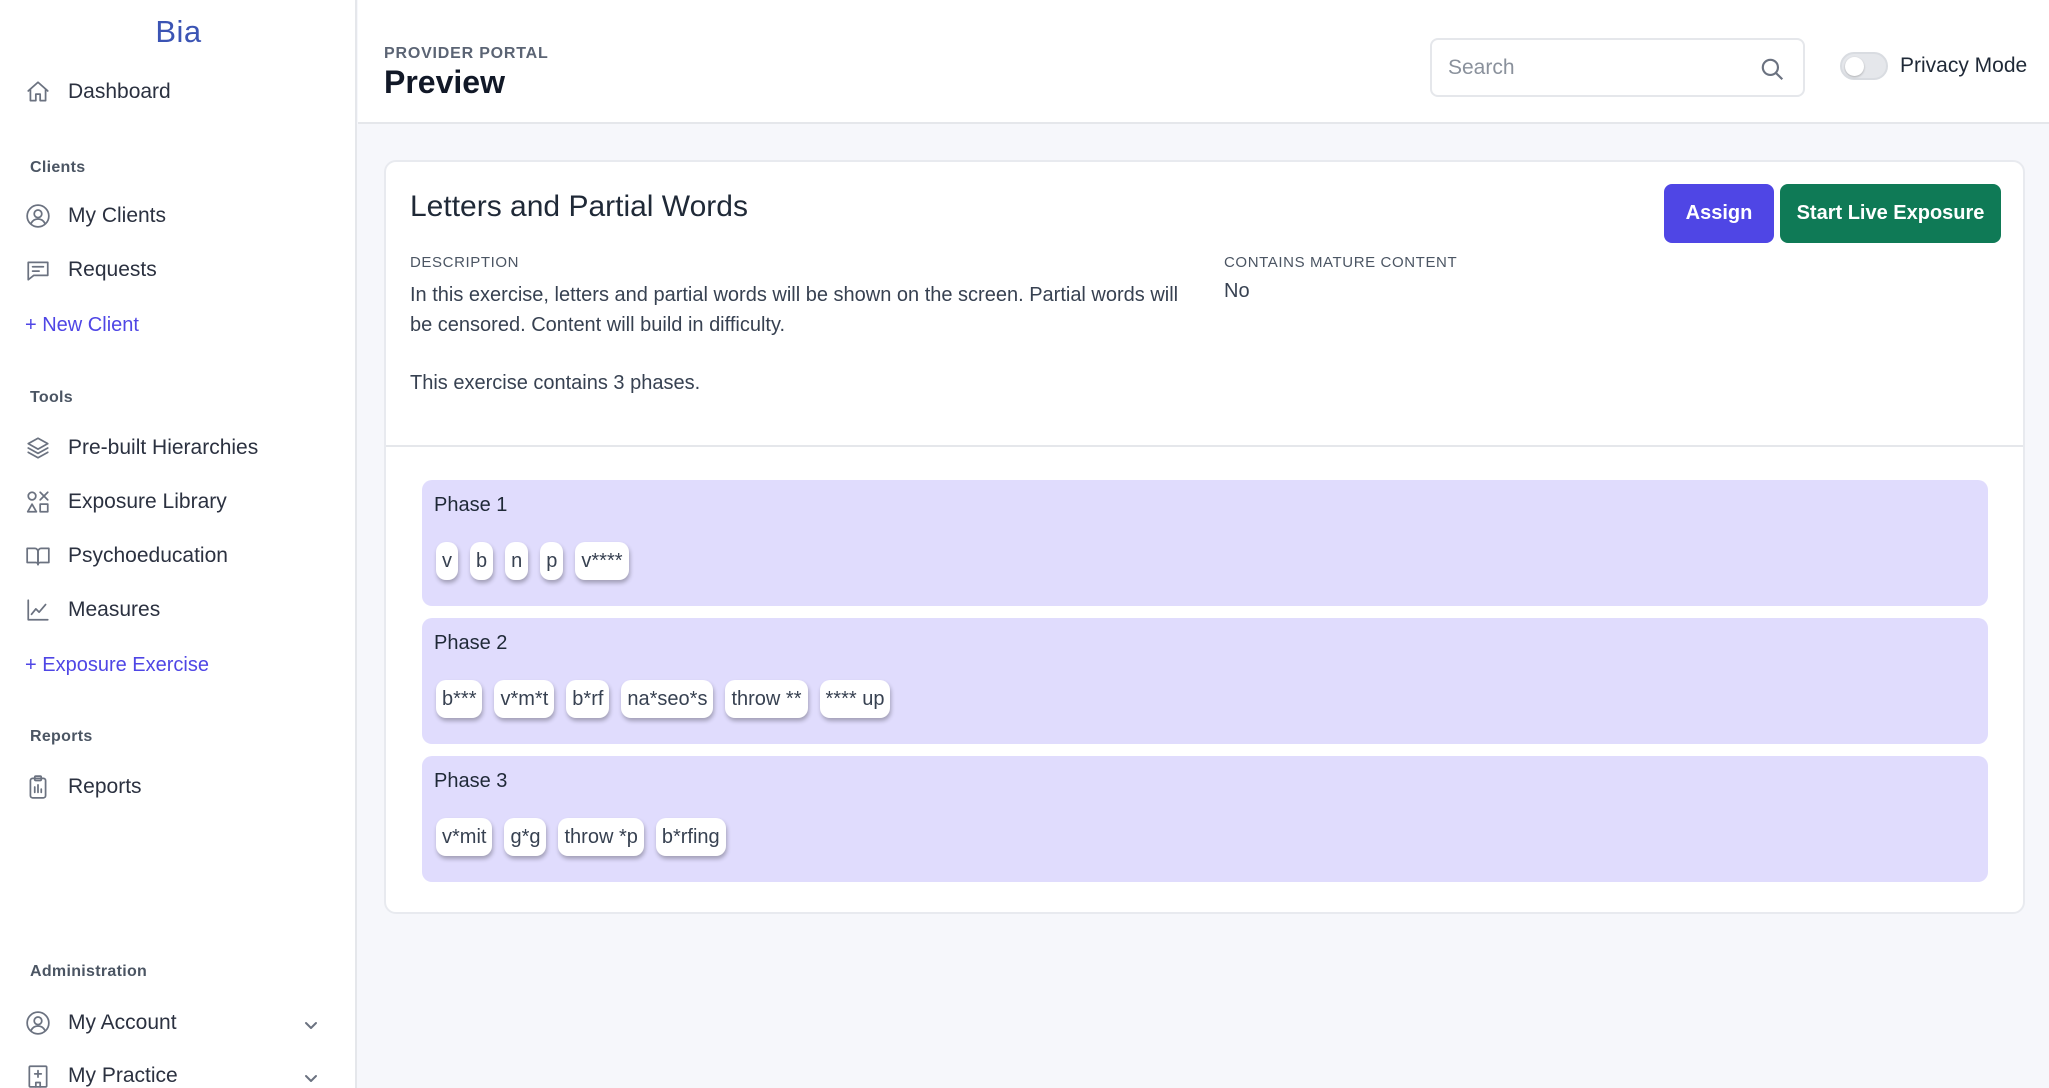 The image size is (2049, 1088). What do you see at coordinates (471, 781) in the screenshot?
I see `phase-title: Phase 3` at bounding box center [471, 781].